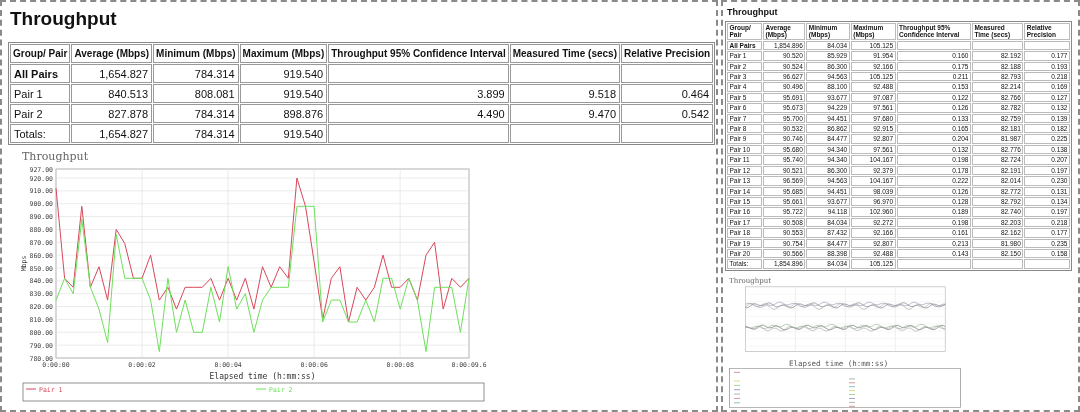  Describe the element at coordinates (283, 113) in the screenshot. I see `table-cell: 898.876` at that location.